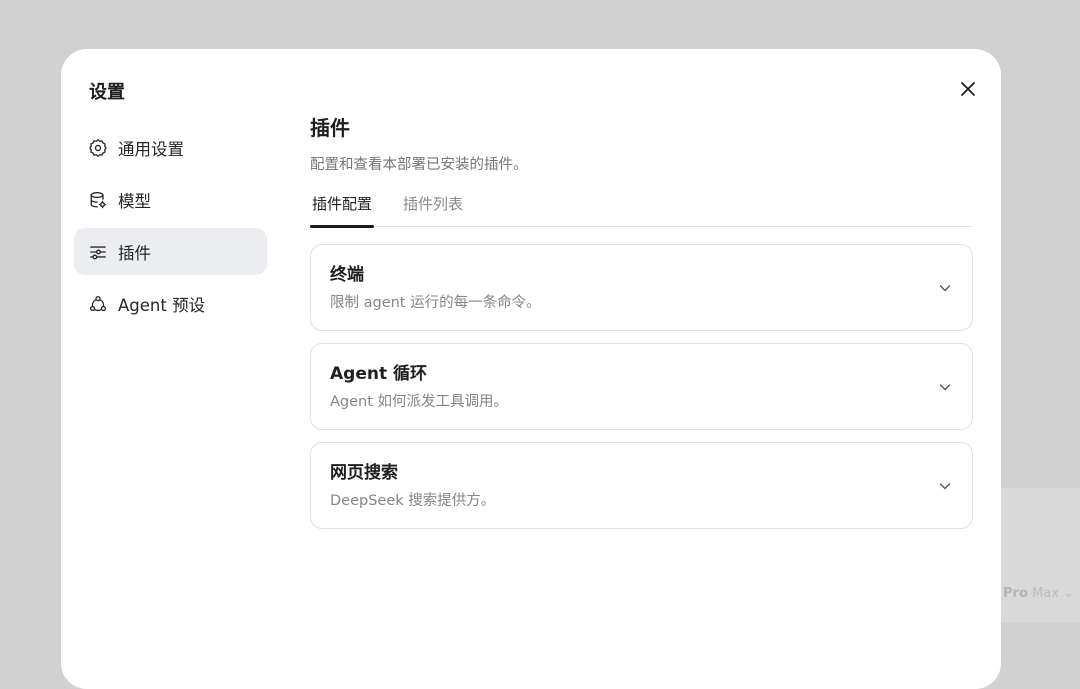  I want to click on card-description: Agent 如何派发工具调用。, so click(419, 402).